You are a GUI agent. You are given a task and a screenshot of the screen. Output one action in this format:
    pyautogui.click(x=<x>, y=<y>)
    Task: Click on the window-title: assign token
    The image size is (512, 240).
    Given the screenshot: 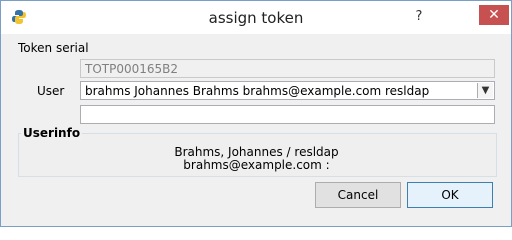 What is the action you would take?
    pyautogui.click(x=256, y=18)
    